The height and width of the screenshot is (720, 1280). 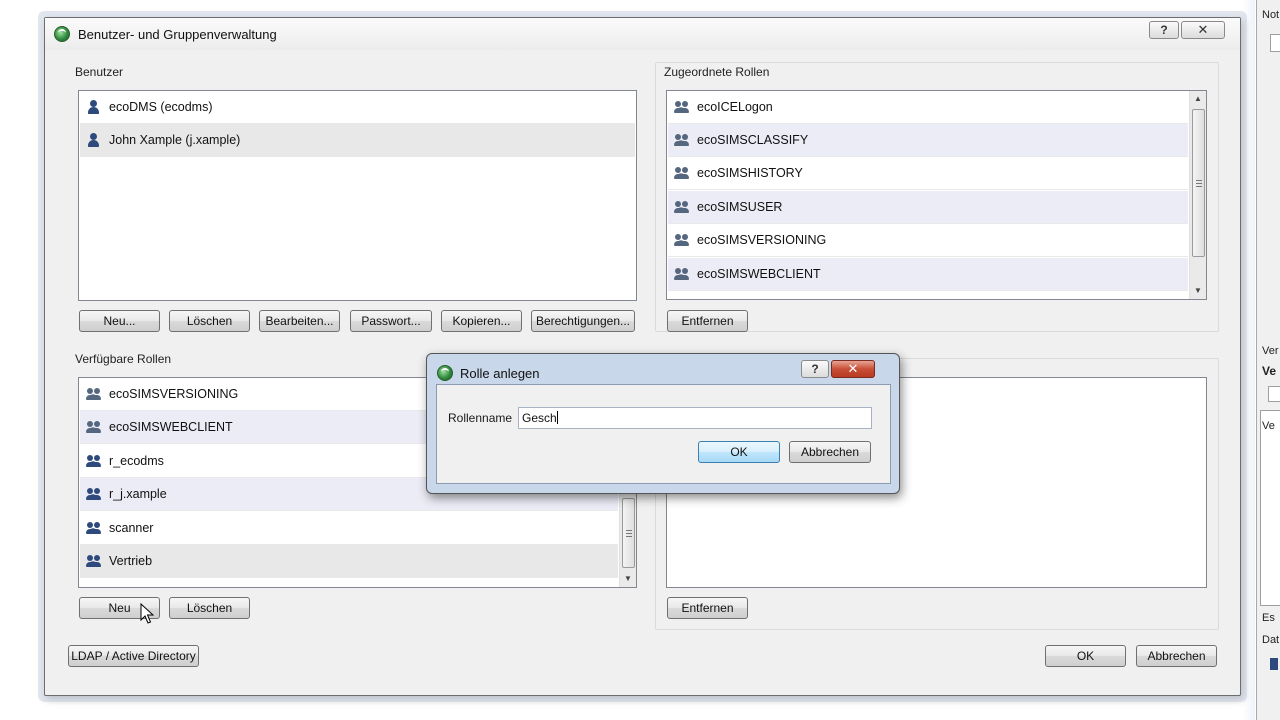 I want to click on ldap-active-directory-button: LDAP / Active Directory, so click(x=133, y=656).